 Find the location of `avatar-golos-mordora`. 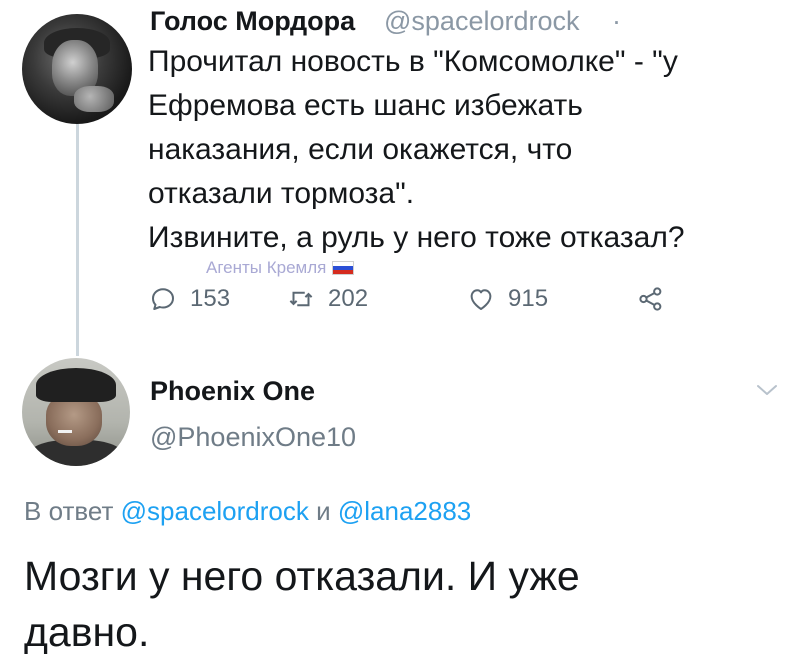

avatar-golos-mordora is located at coordinates (77, 69).